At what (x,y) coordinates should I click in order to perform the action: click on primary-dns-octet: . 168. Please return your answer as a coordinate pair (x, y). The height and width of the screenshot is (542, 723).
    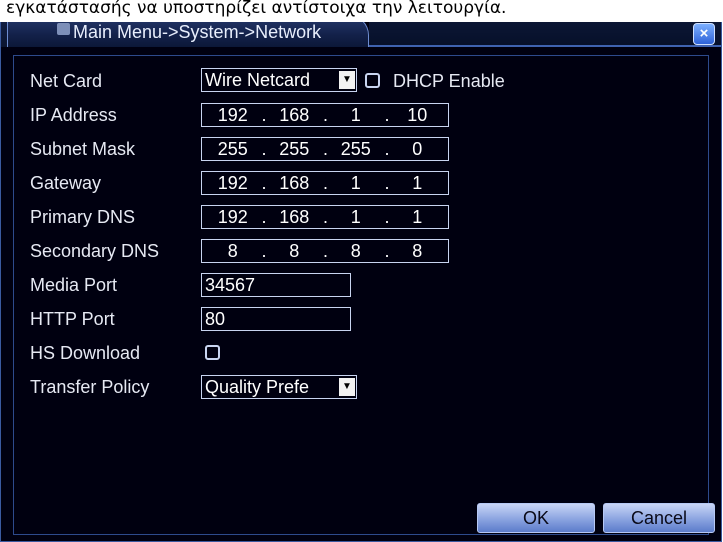
    Looking at the image, I should click on (294, 217).